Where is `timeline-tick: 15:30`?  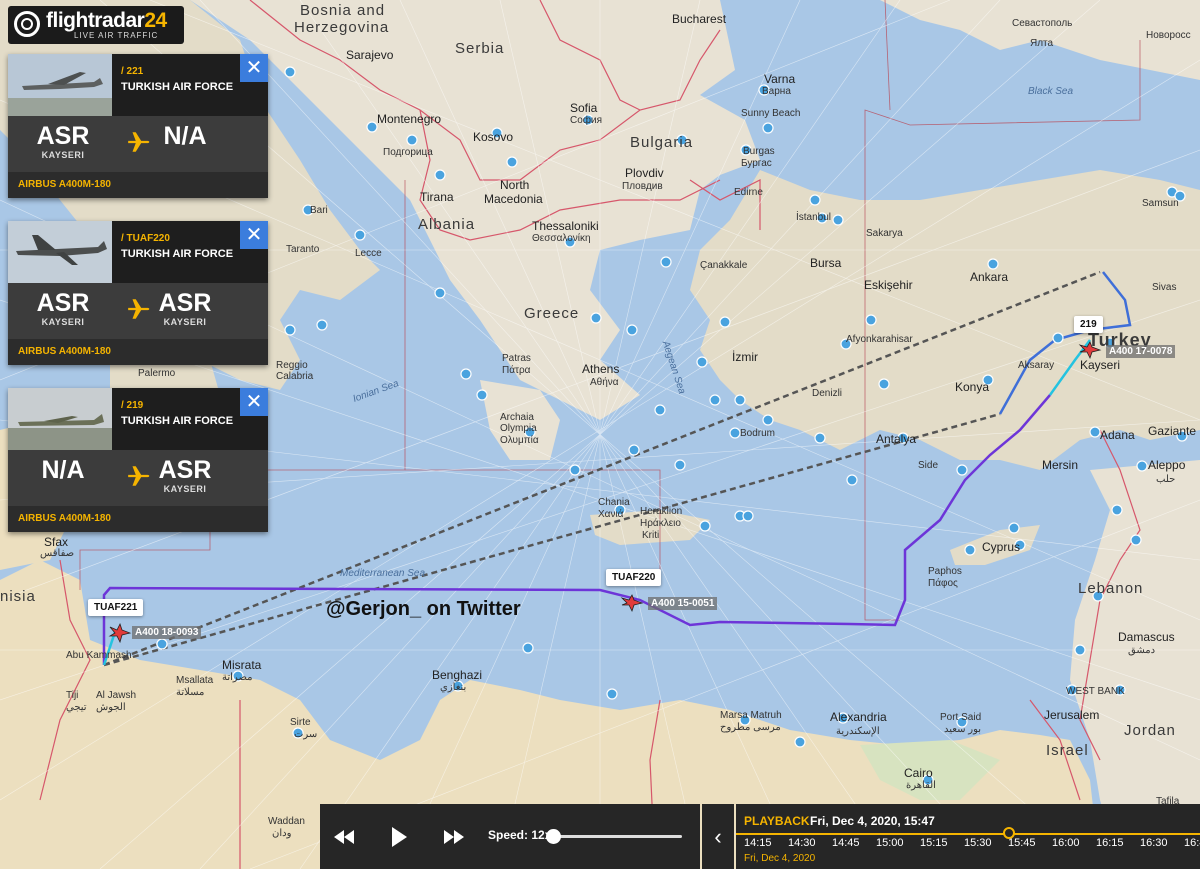
timeline-tick: 15:30 is located at coordinates (978, 843).